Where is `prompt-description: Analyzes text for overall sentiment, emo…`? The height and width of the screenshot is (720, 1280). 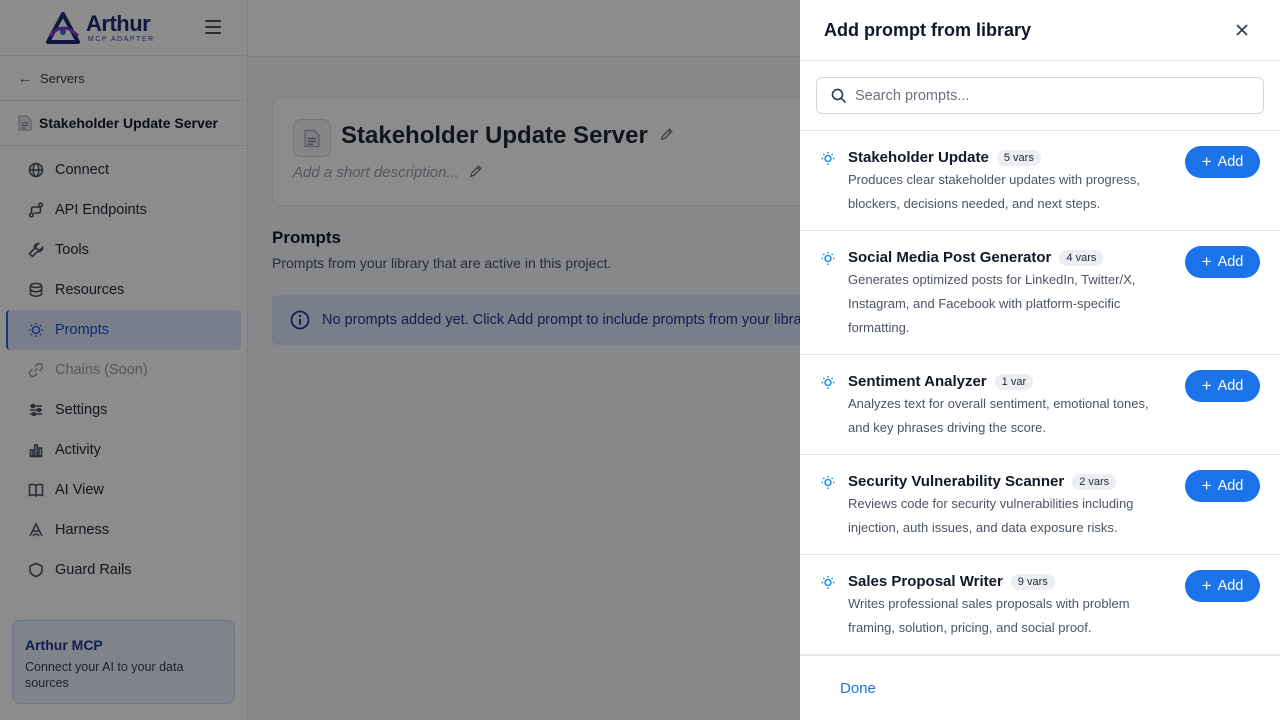 prompt-description: Analyzes text for overall sentiment, emo… is located at coordinates (998, 415).